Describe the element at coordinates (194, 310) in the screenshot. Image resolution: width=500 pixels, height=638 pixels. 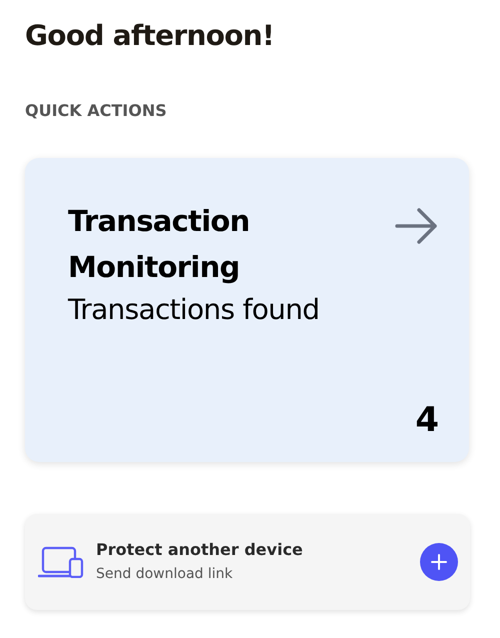
I see `card-subtitle: Transactions found` at that location.